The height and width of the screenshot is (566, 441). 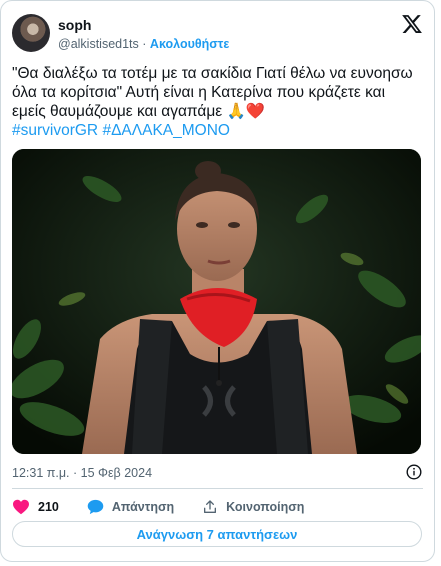 I want to click on reply-label: Απάντηση, so click(x=143, y=507).